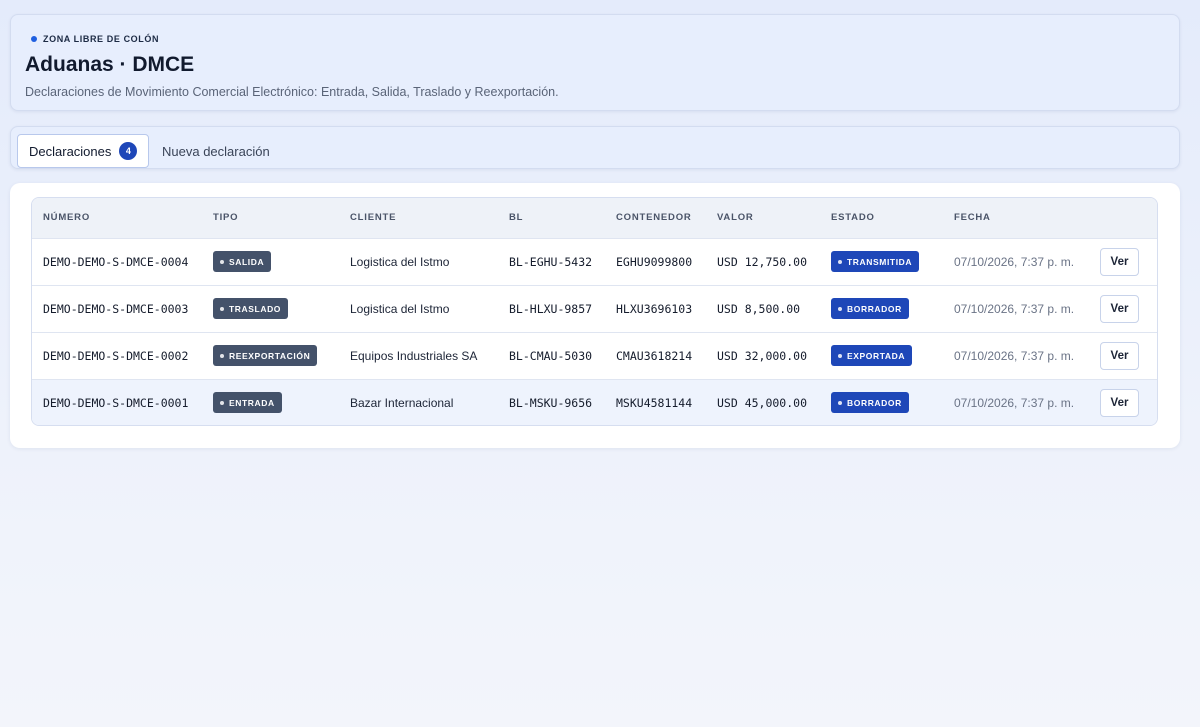 The height and width of the screenshot is (727, 1200). I want to click on type-badge-label: SALIDA, so click(247, 261).